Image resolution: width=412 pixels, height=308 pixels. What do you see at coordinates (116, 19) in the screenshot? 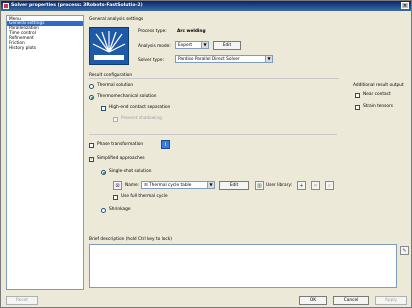
I see `general-settings-heading: General analysis settings` at bounding box center [116, 19].